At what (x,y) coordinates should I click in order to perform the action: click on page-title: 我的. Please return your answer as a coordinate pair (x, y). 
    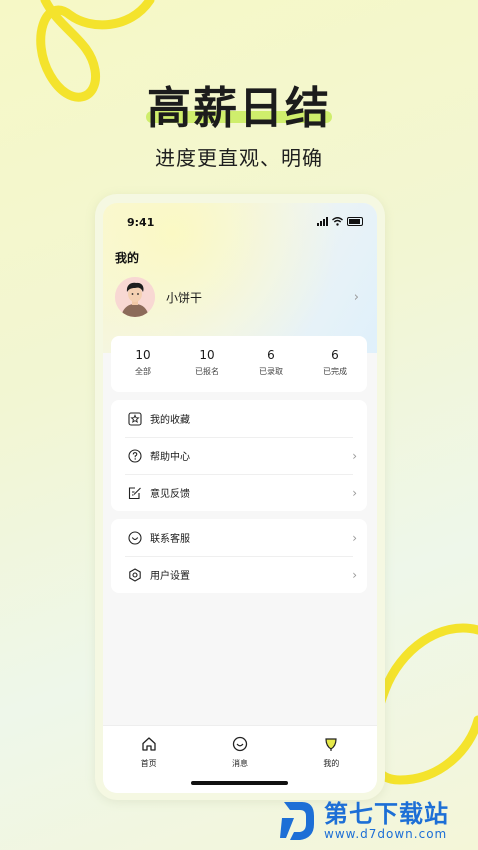
    Looking at the image, I should click on (127, 258).